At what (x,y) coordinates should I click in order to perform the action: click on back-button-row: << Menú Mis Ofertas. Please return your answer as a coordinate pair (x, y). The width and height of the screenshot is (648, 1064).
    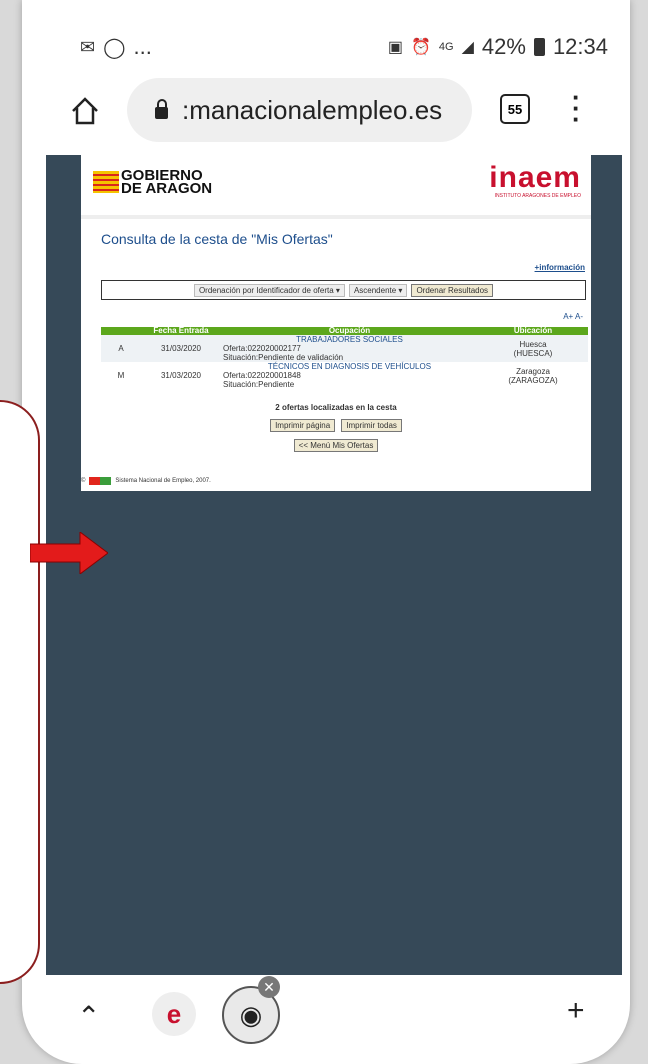
    Looking at the image, I should click on (336, 445).